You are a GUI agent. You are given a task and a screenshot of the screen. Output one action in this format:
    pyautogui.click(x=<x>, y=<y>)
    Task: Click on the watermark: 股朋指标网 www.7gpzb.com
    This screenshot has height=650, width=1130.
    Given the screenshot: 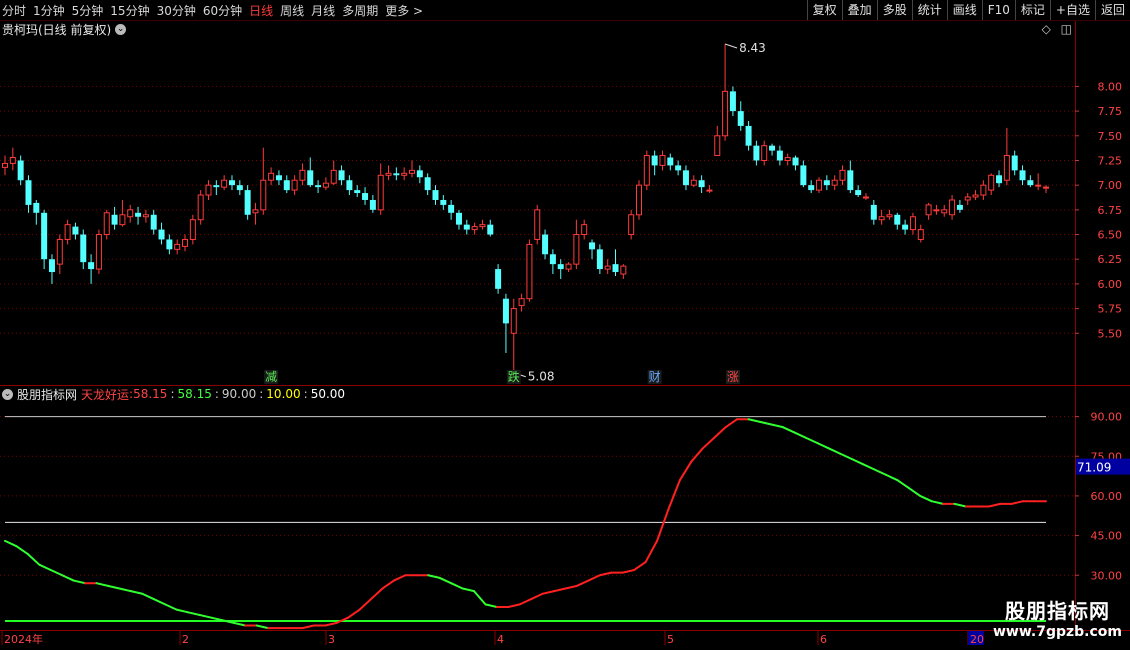 What is the action you would take?
    pyautogui.click(x=1057, y=617)
    